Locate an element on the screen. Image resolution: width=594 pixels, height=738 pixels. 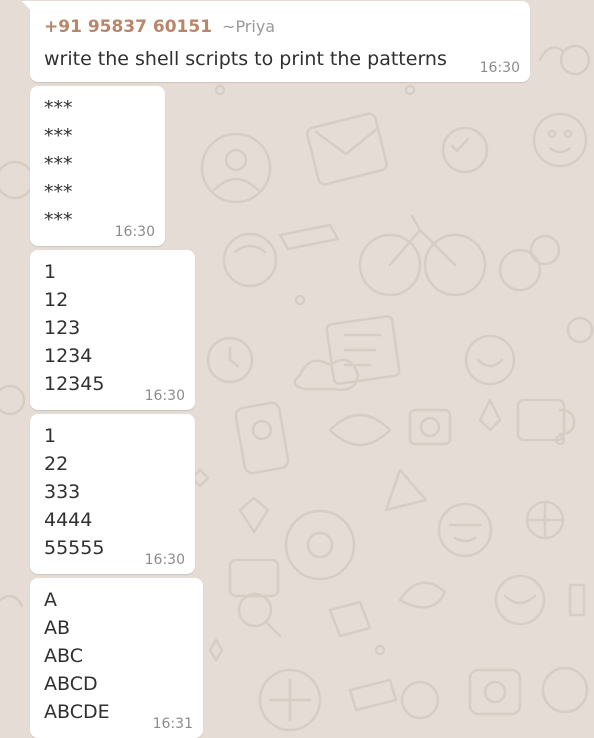
message-bubble: 1 12 123 1234 12345 16:30 is located at coordinates (112, 330).